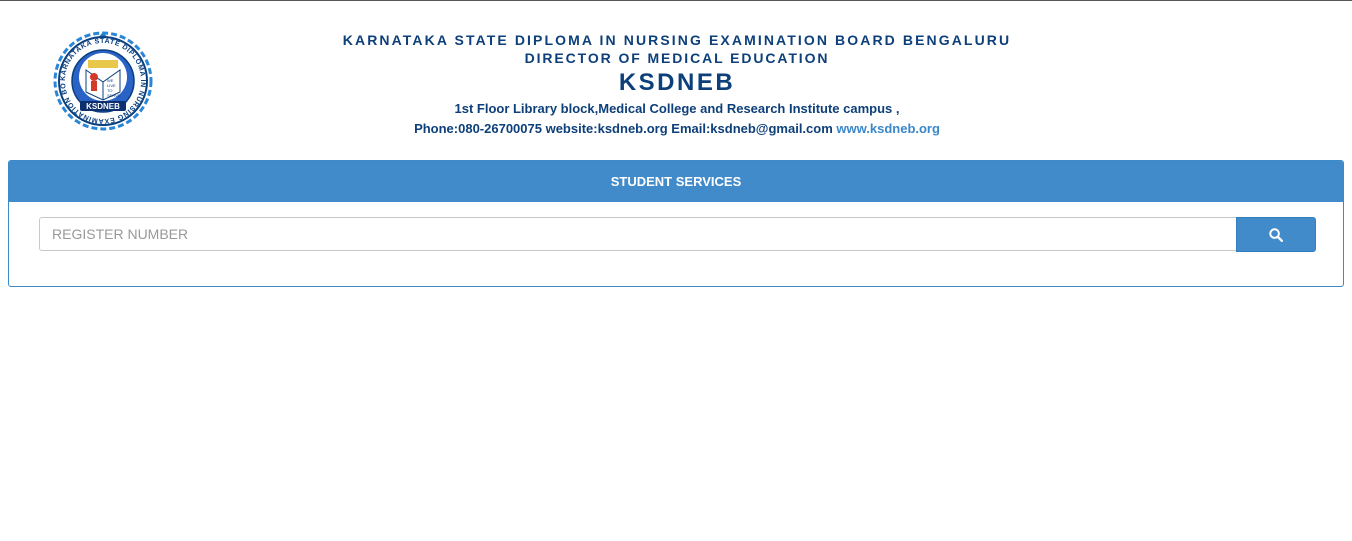  I want to click on director-title: DIRECTOR OF MEDICAL EDUCATION, so click(677, 58).